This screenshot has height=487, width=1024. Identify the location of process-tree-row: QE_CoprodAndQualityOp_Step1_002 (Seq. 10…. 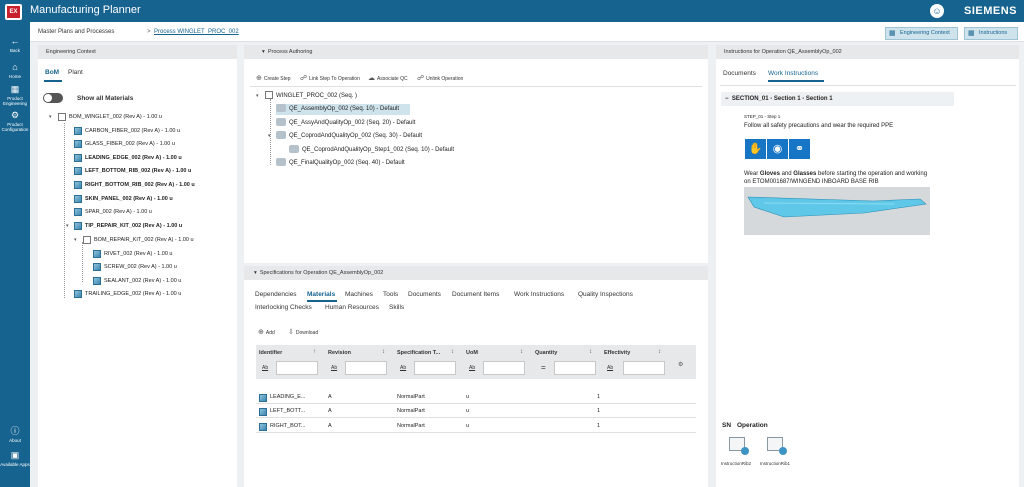
(371, 150).